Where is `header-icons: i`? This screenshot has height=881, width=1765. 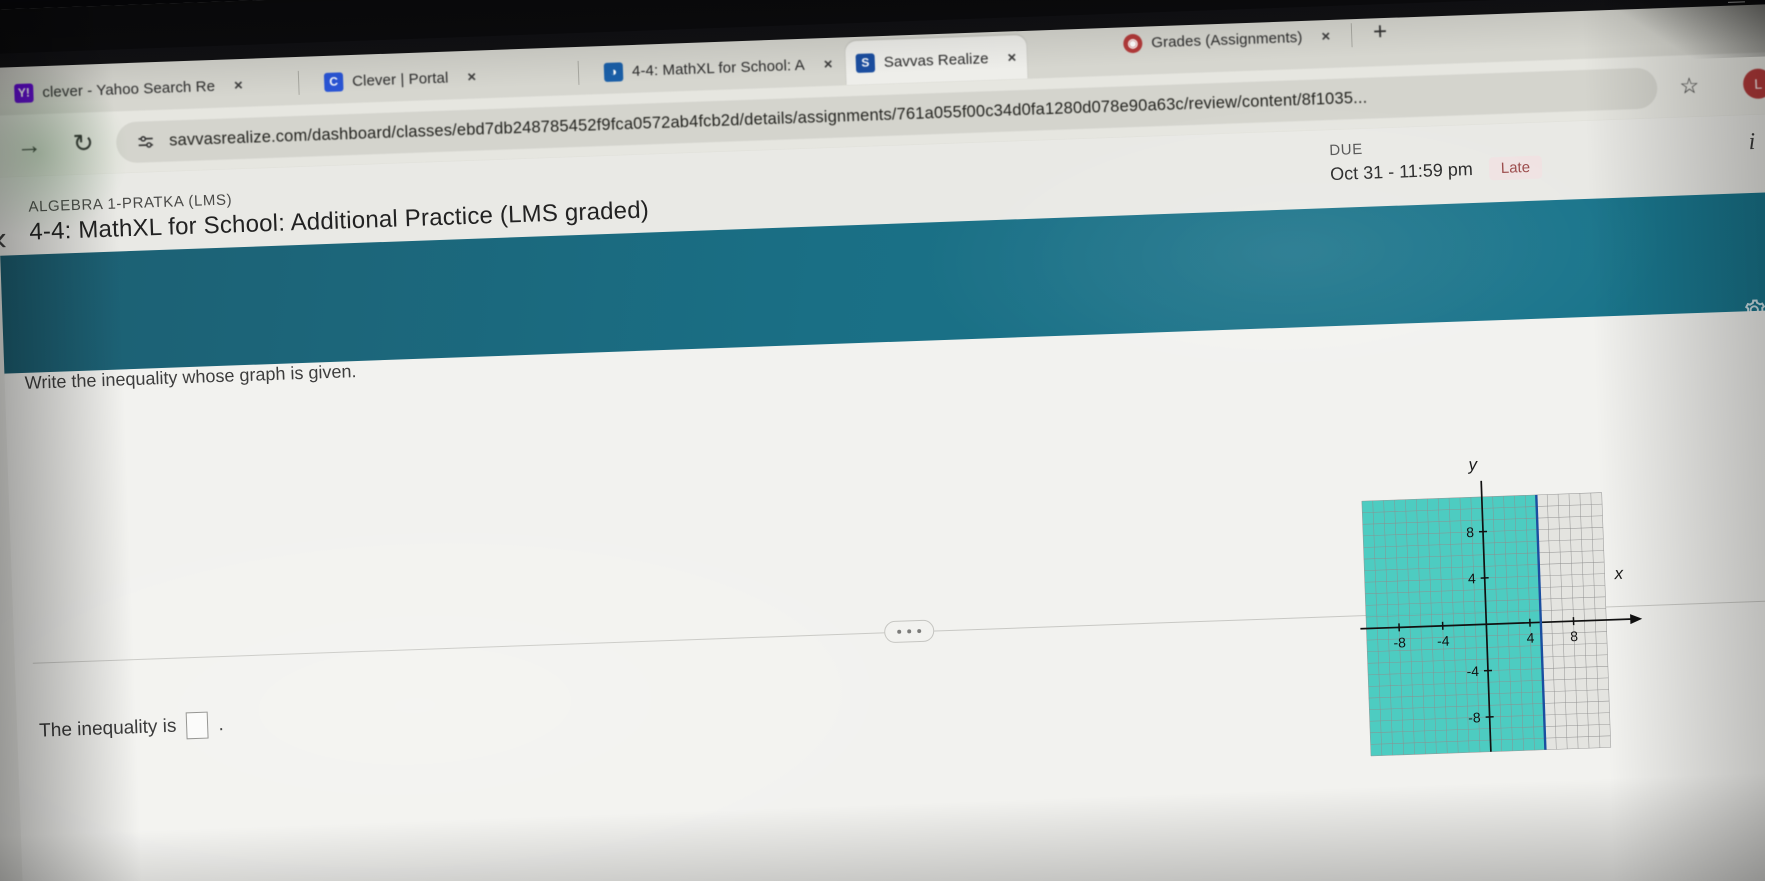
header-icons: i is located at coordinates (1756, 141).